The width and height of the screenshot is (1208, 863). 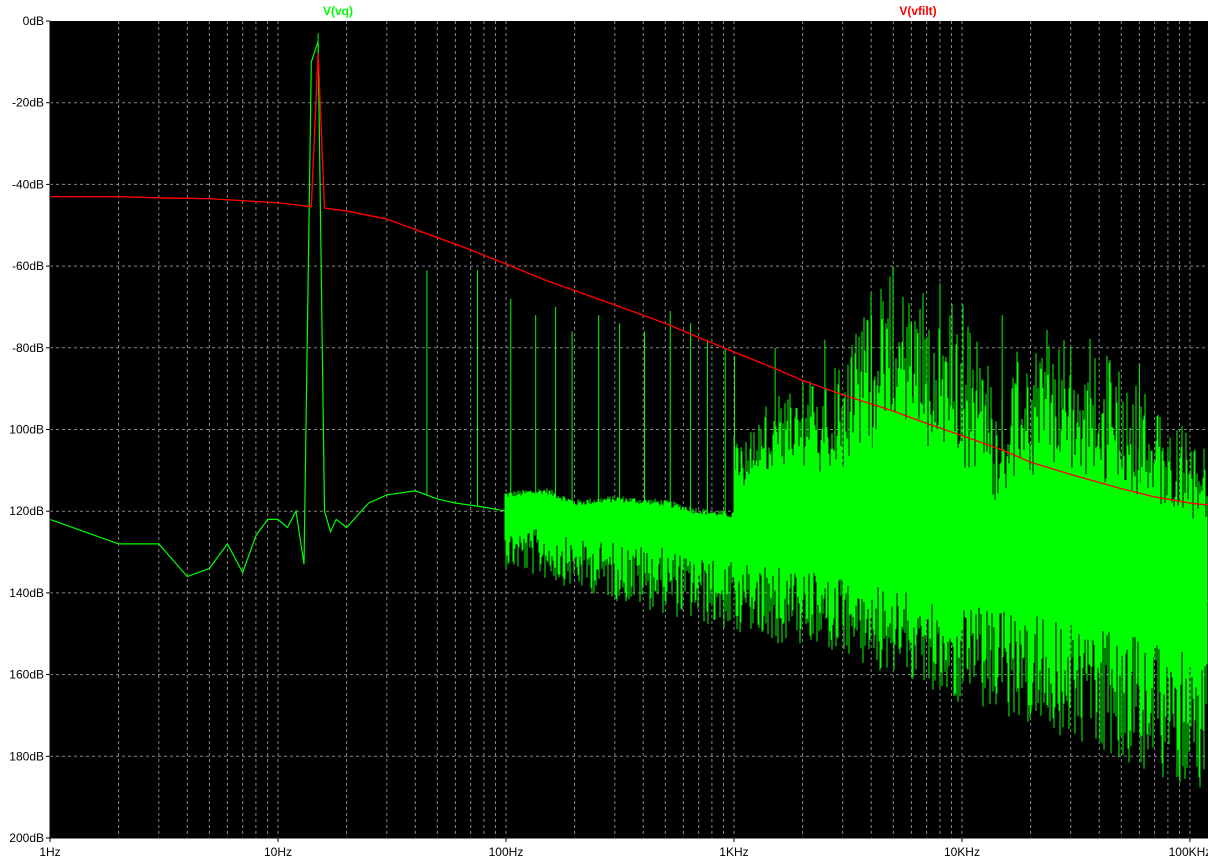 What do you see at coordinates (278, 852) in the screenshot?
I see `x-tick-label: 10Hz` at bounding box center [278, 852].